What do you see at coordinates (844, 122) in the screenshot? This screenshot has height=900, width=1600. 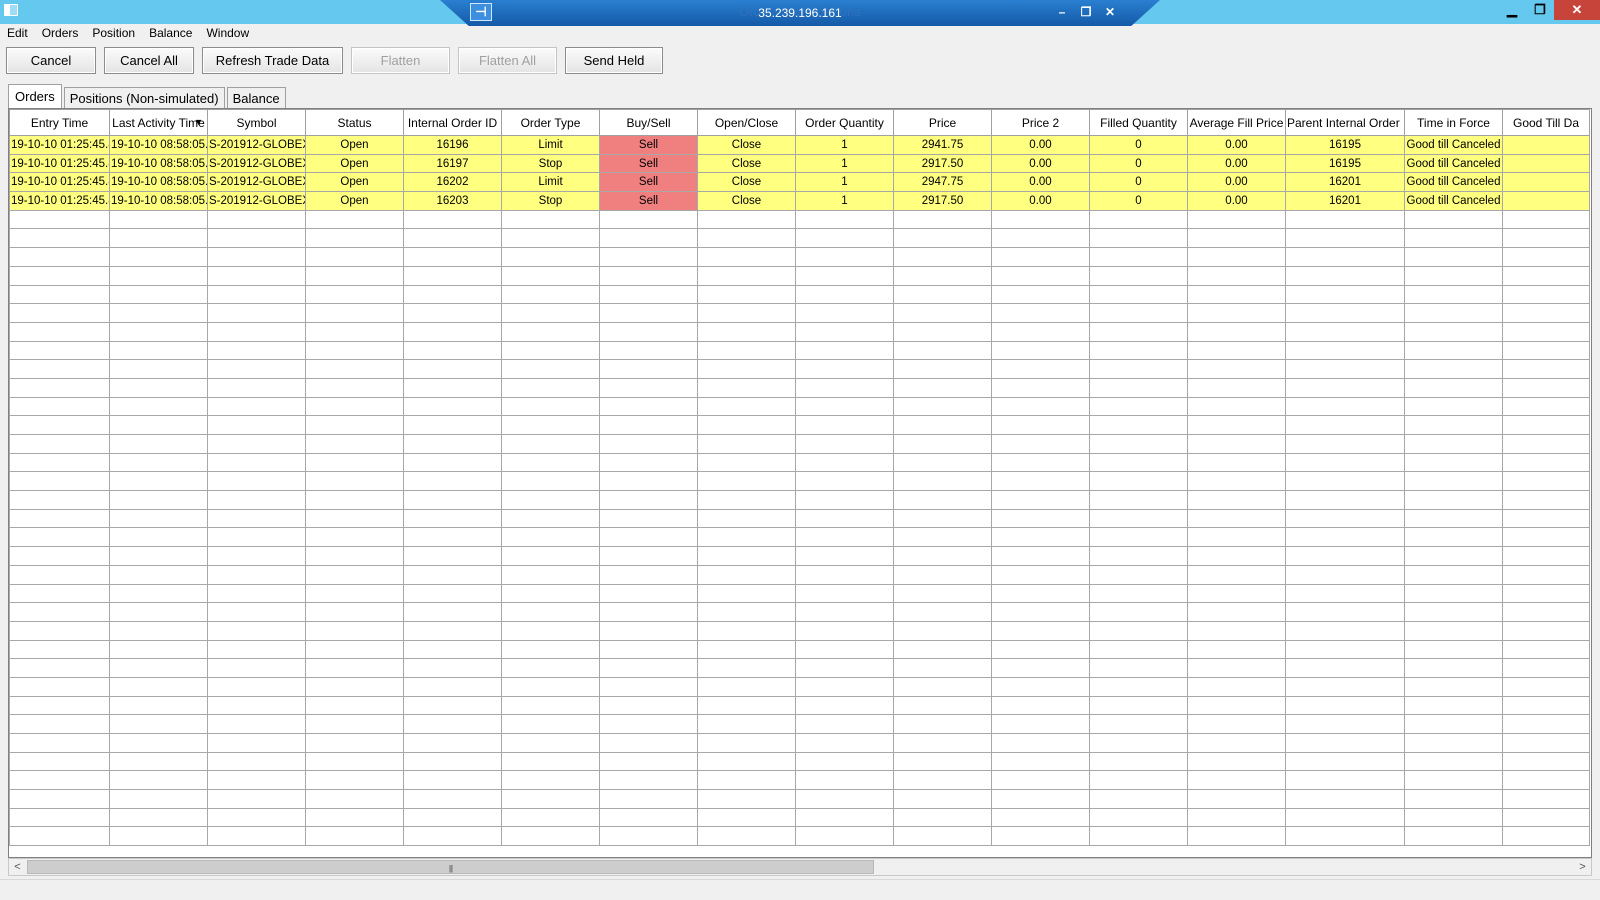 I see `column-header: Order Quantity` at bounding box center [844, 122].